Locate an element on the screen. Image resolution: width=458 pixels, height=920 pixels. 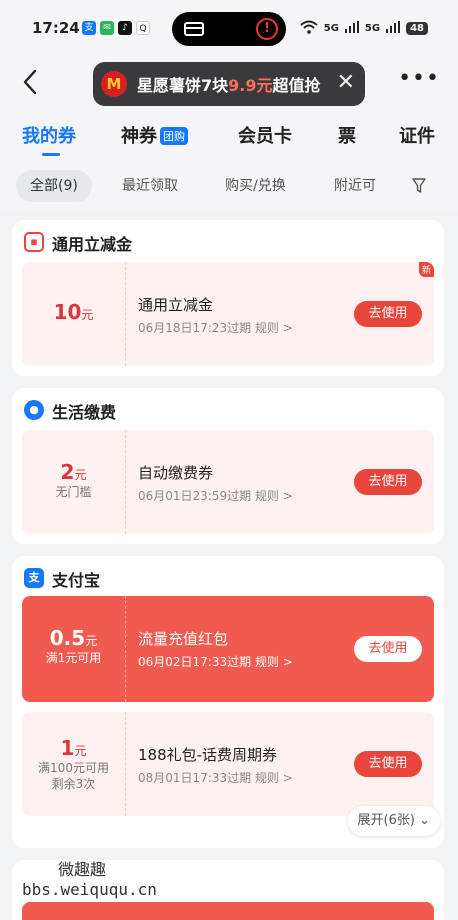
watermark: 微趣趣 bbs.weiququ.cn is located at coordinates (89, 877).